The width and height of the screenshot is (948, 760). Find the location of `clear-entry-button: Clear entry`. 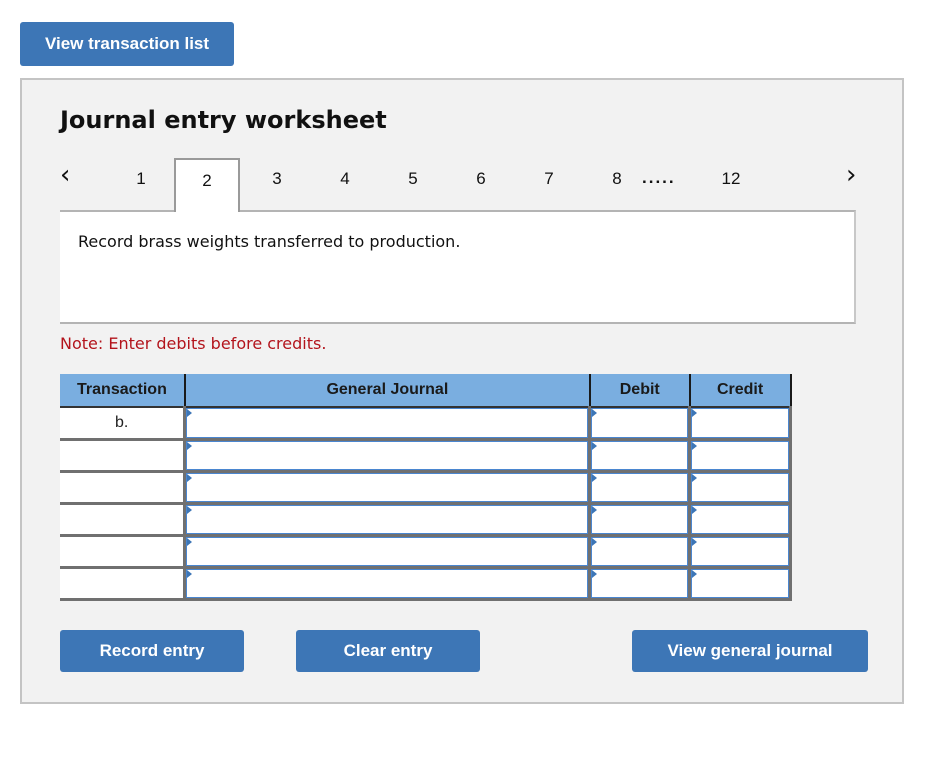

clear-entry-button: Clear entry is located at coordinates (388, 651).